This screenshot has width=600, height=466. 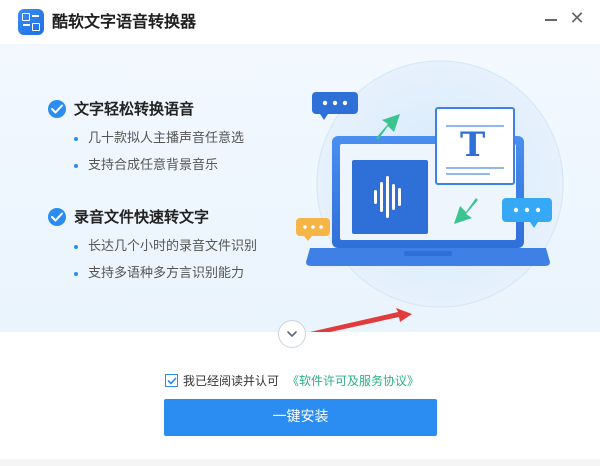 I want to click on bottom-strip, so click(x=300, y=462).